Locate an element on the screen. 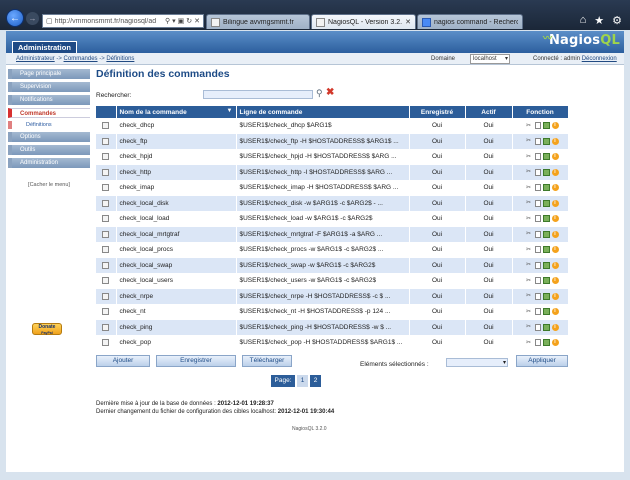  breadcrumb-item: Administrateur is located at coordinates (35, 59).